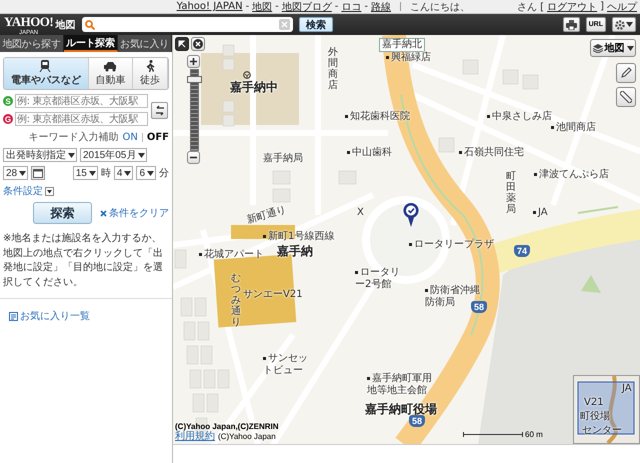 This screenshot has height=463, width=640. Describe the element at coordinates (591, 284) in the screenshot. I see `traffic-island` at that location.